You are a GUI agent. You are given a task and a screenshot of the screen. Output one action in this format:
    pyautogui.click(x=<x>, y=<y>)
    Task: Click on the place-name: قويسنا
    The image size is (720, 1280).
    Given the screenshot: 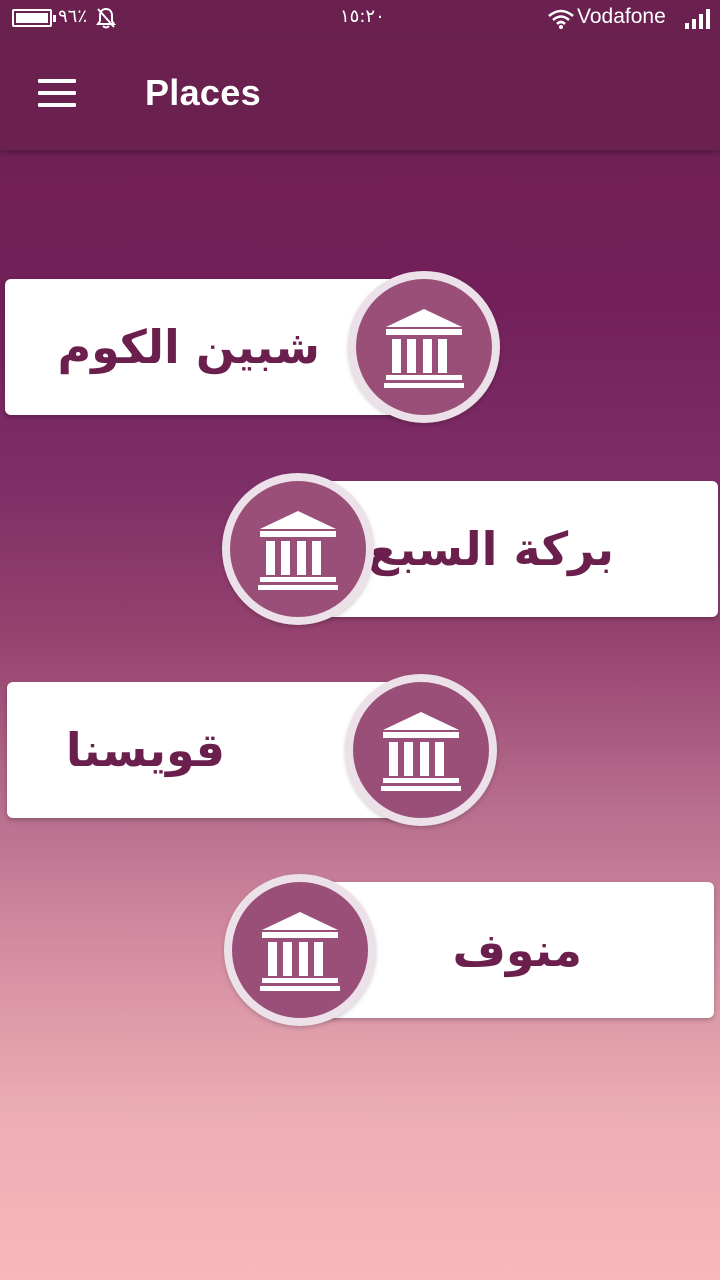 What is the action you would take?
    pyautogui.click(x=145, y=750)
    